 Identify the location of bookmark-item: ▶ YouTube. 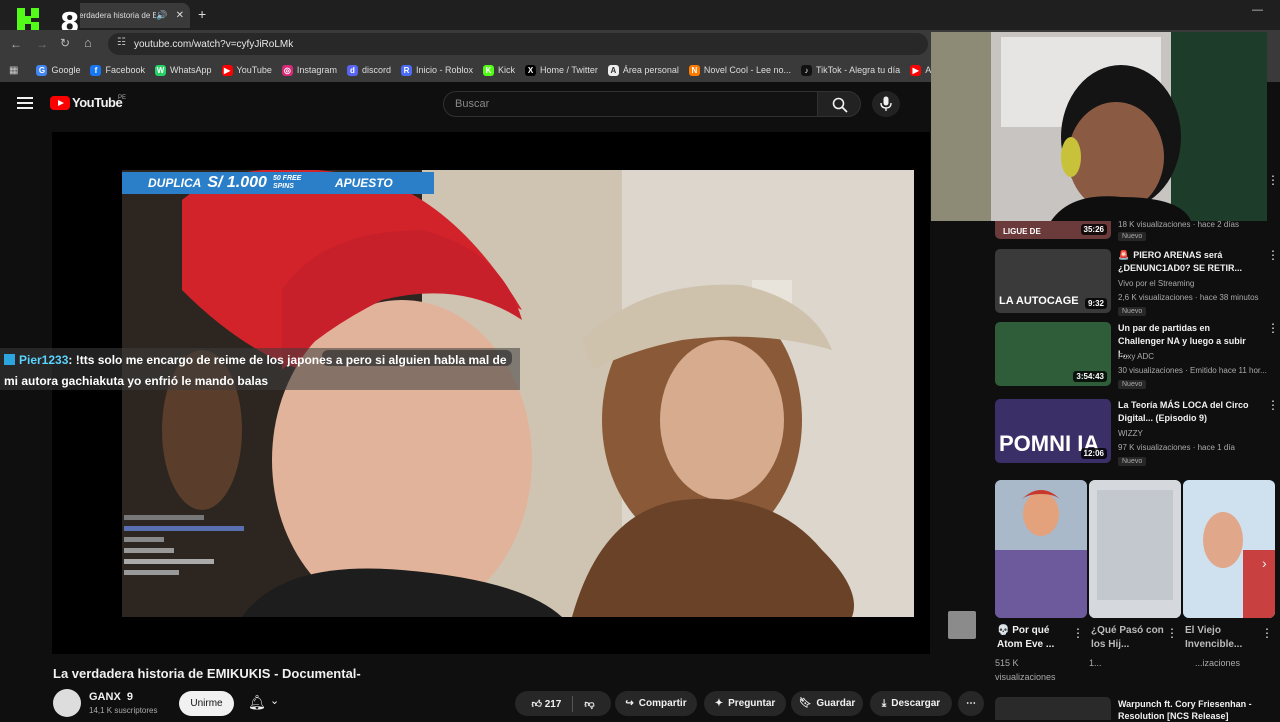
(246, 70).